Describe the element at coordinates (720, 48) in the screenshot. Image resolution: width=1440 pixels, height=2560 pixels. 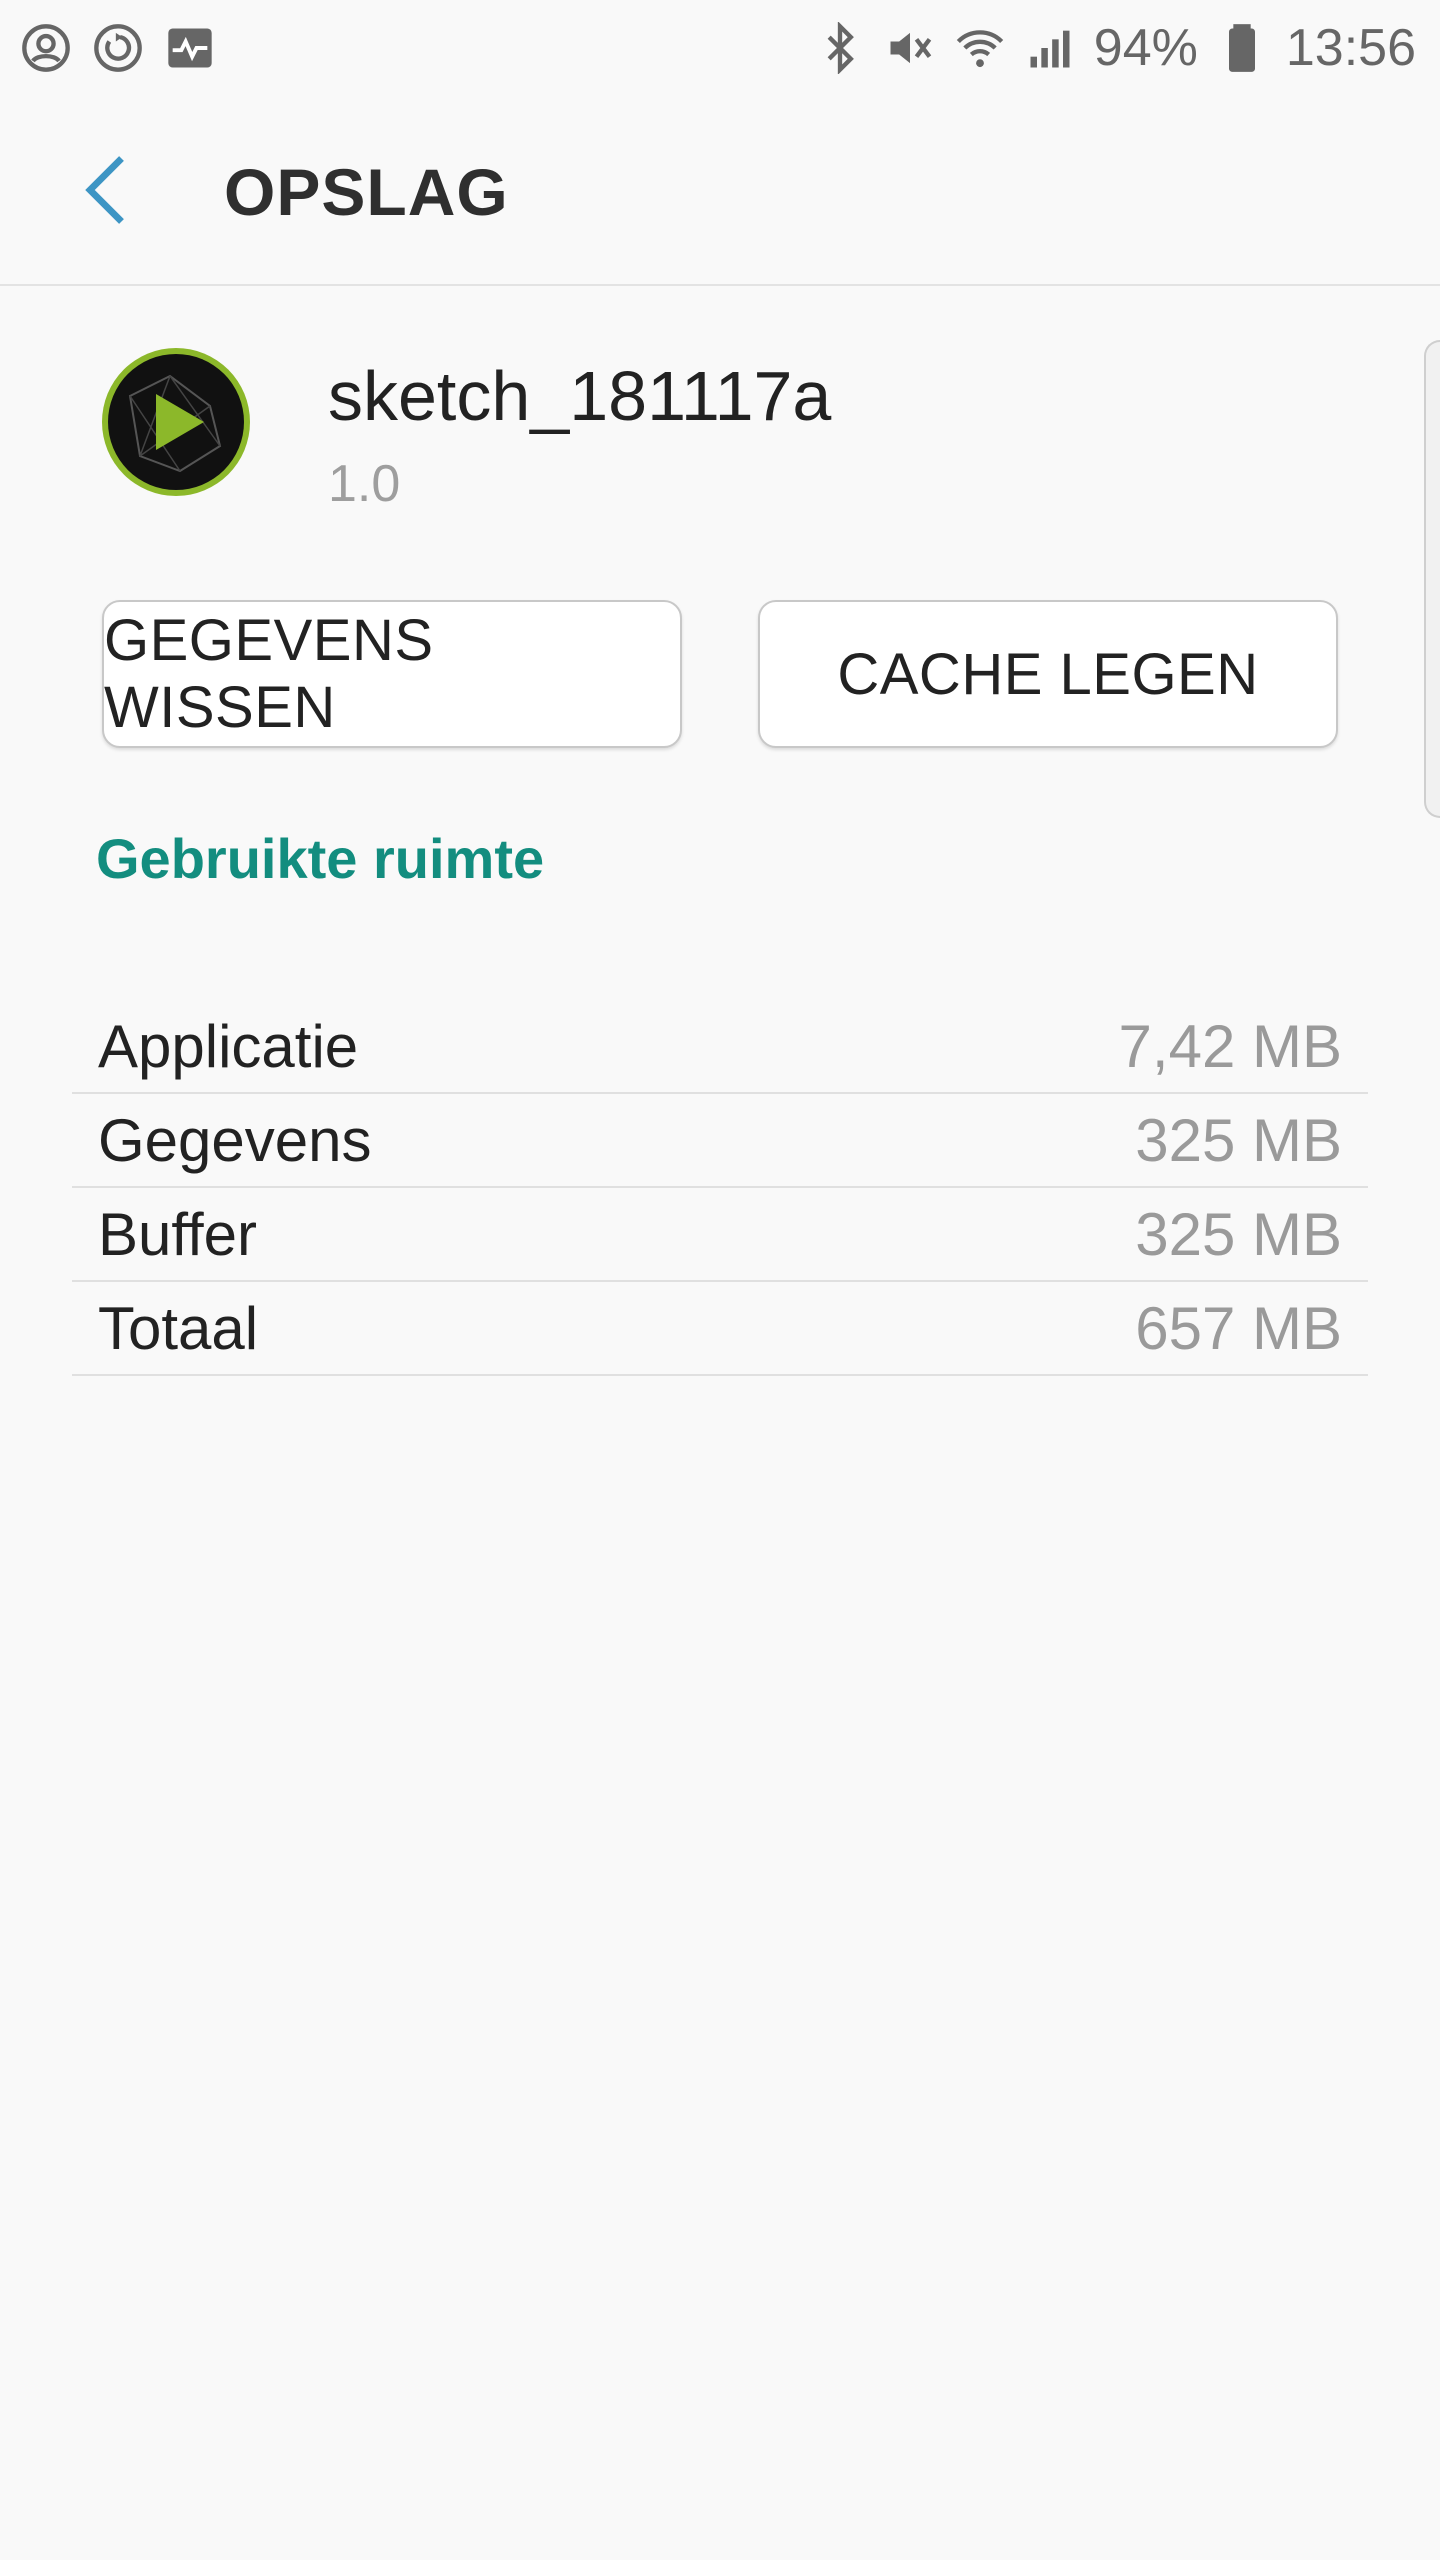
I see `status-bar: 94% 13:56` at that location.